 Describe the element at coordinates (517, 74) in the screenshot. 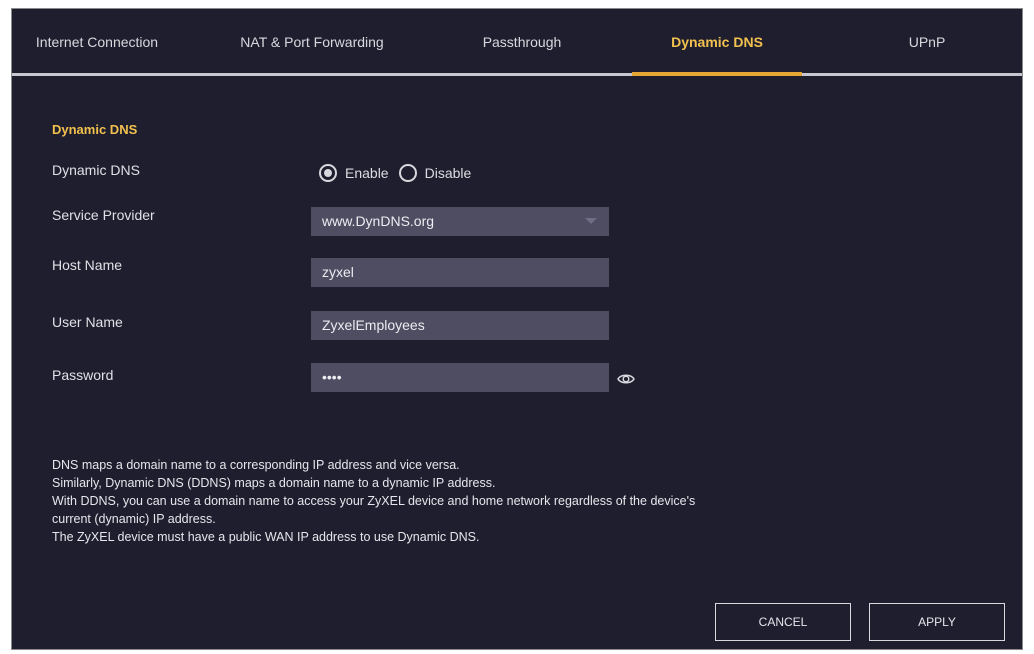

I see `tab-divider` at that location.